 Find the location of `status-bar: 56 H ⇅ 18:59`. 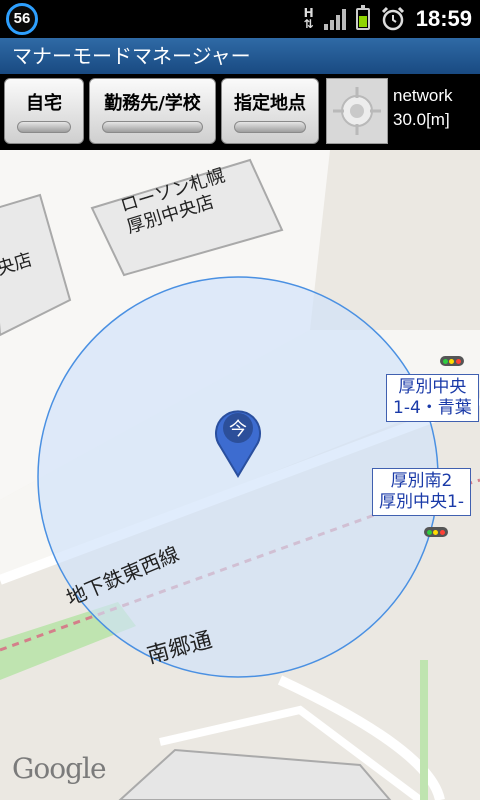

status-bar: 56 H ⇅ 18:59 is located at coordinates (240, 19).